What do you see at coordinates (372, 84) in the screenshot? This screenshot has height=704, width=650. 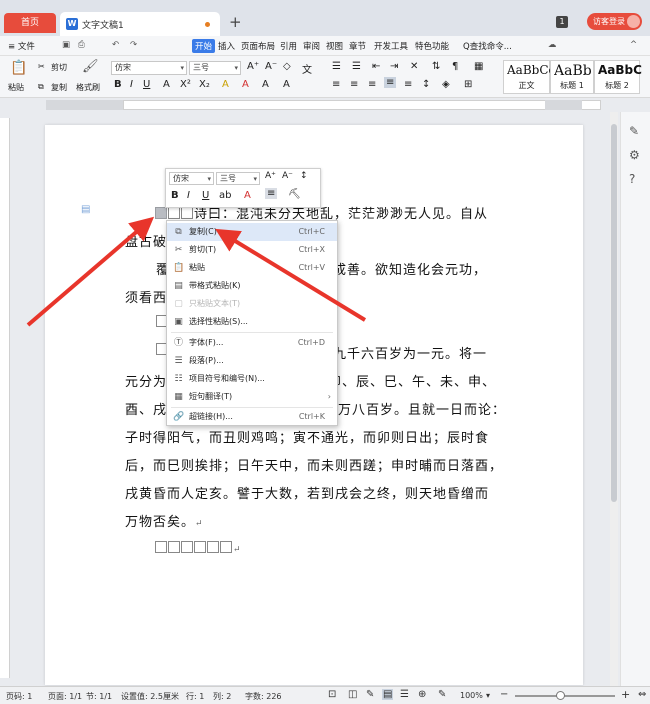 I see `align-right-icon: ≡` at bounding box center [372, 84].